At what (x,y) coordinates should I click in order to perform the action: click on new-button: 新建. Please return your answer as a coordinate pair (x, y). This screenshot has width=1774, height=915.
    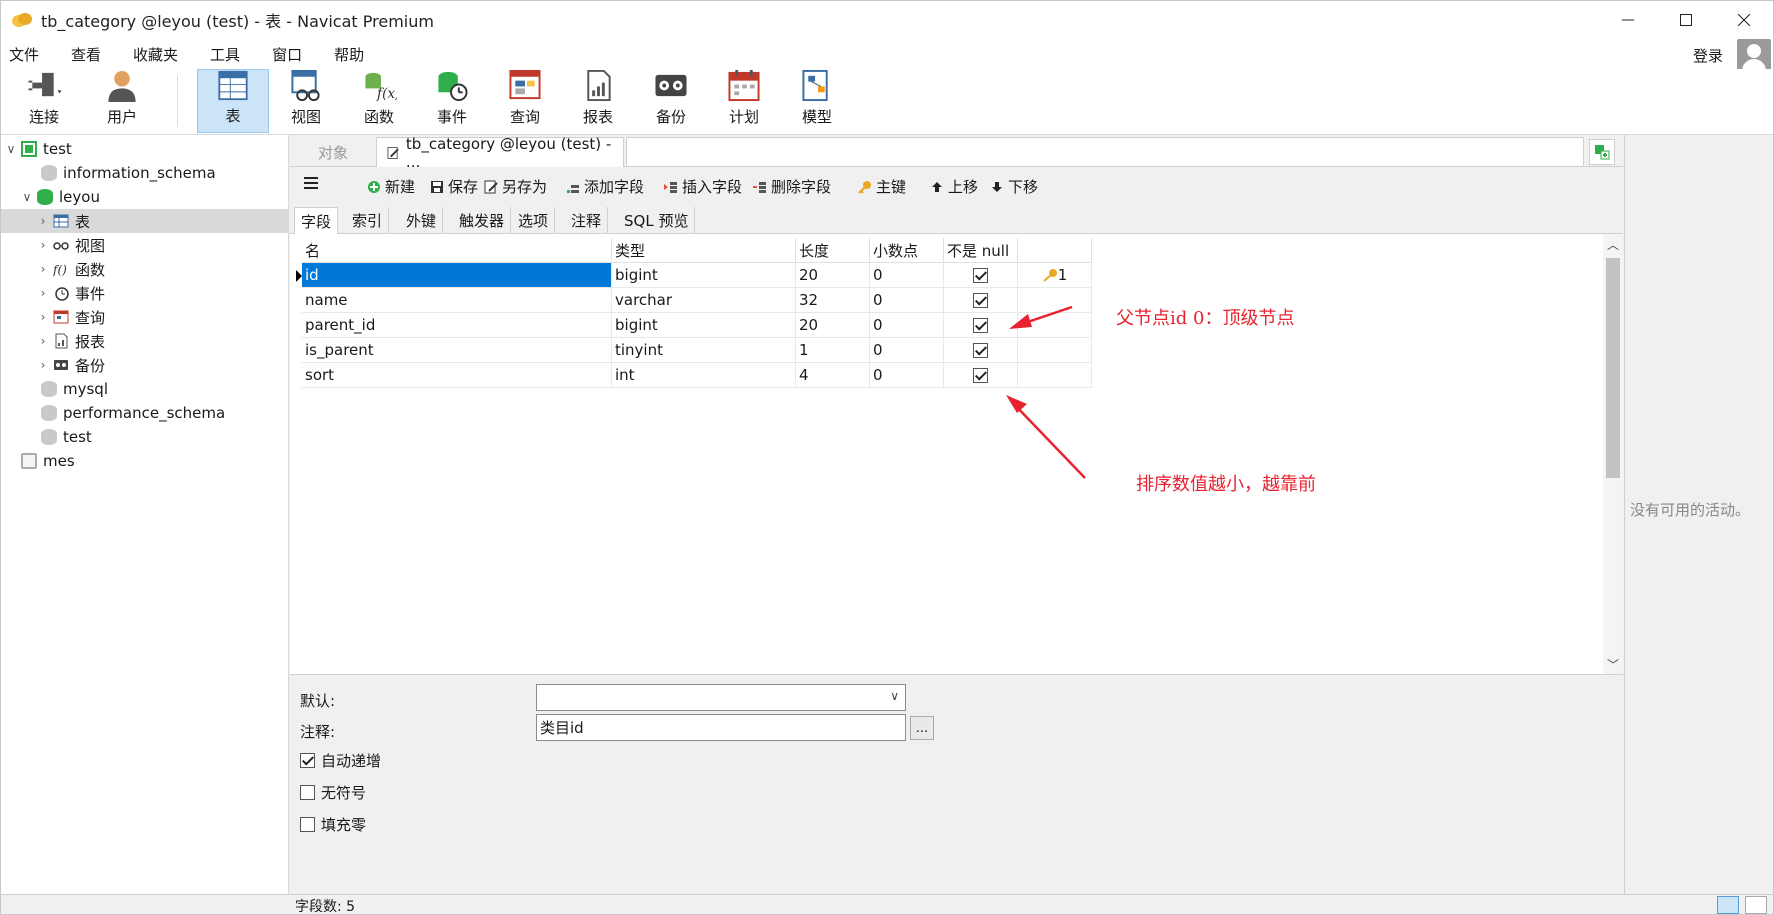
    Looking at the image, I should click on (391, 186).